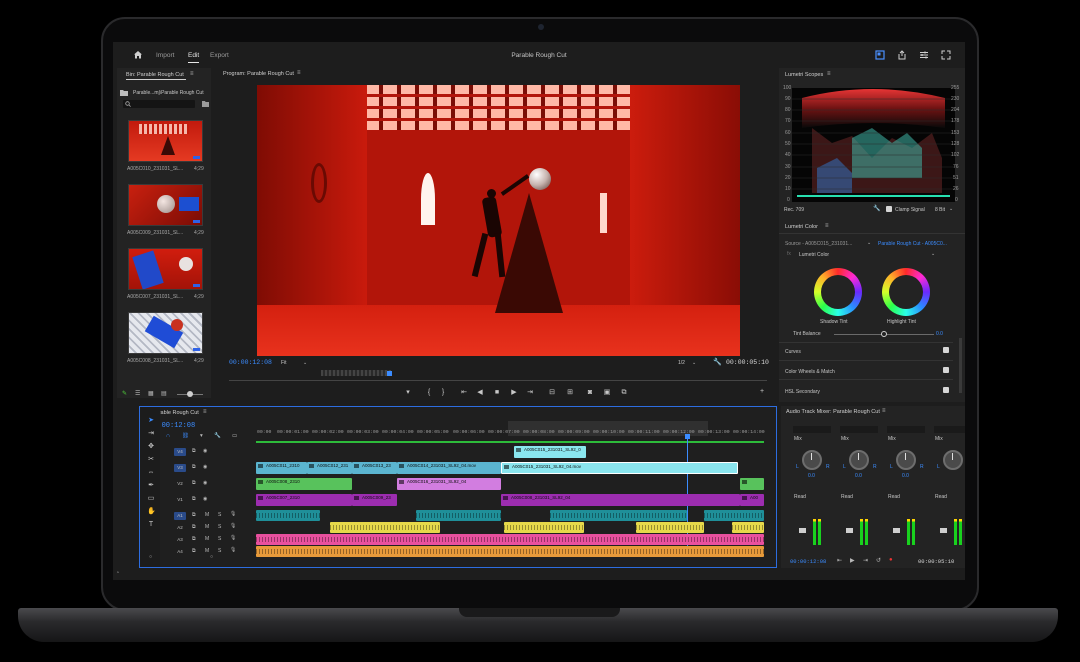 This screenshot has height=662, width=1080. Describe the element at coordinates (374, 500) in the screenshot. I see `timeline-clip: A005C009_23` at that location.